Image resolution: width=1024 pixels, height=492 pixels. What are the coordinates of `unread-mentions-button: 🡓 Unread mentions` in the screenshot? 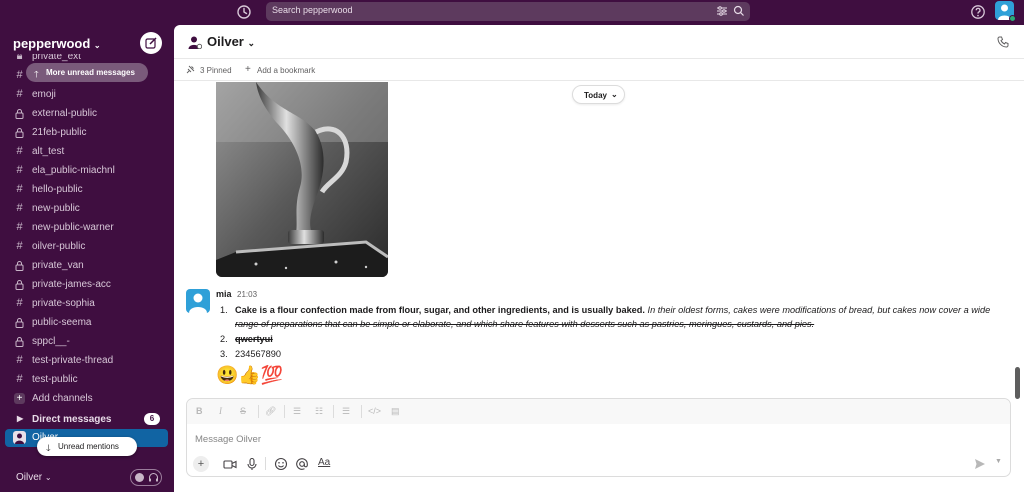 It's located at (87, 446).